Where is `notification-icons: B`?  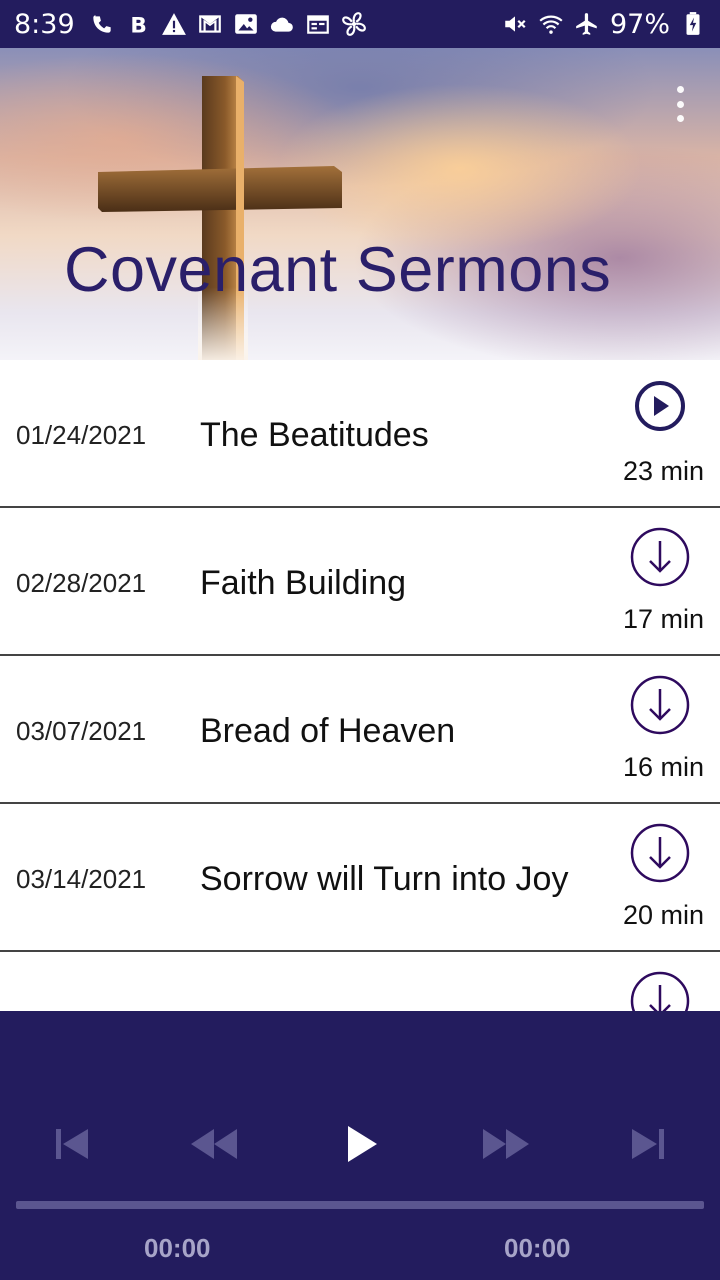 notification-icons: B is located at coordinates (228, 24).